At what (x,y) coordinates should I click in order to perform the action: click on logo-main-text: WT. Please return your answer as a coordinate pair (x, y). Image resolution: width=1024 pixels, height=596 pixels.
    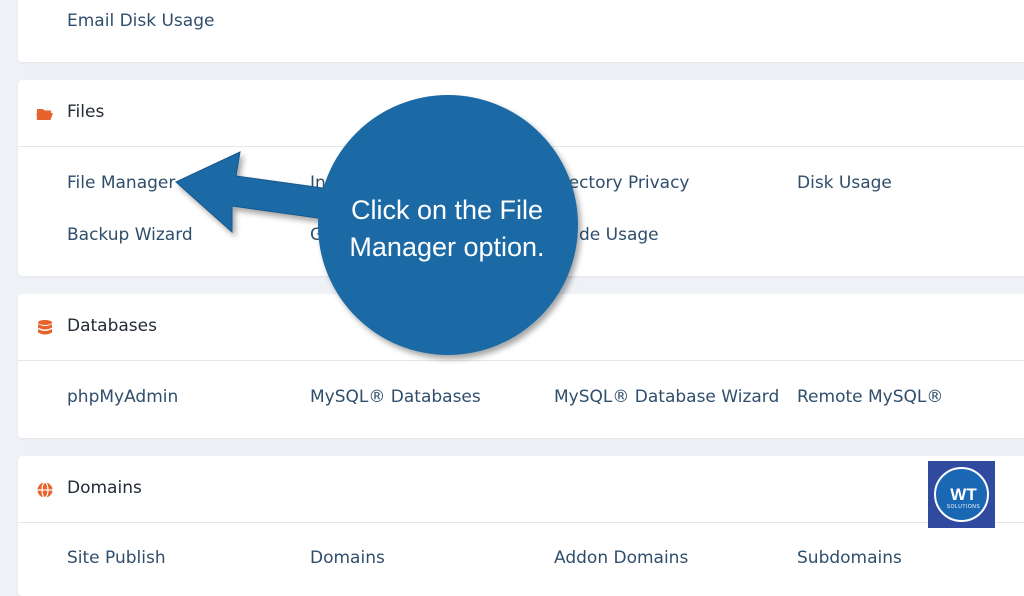
    Looking at the image, I should click on (963, 494).